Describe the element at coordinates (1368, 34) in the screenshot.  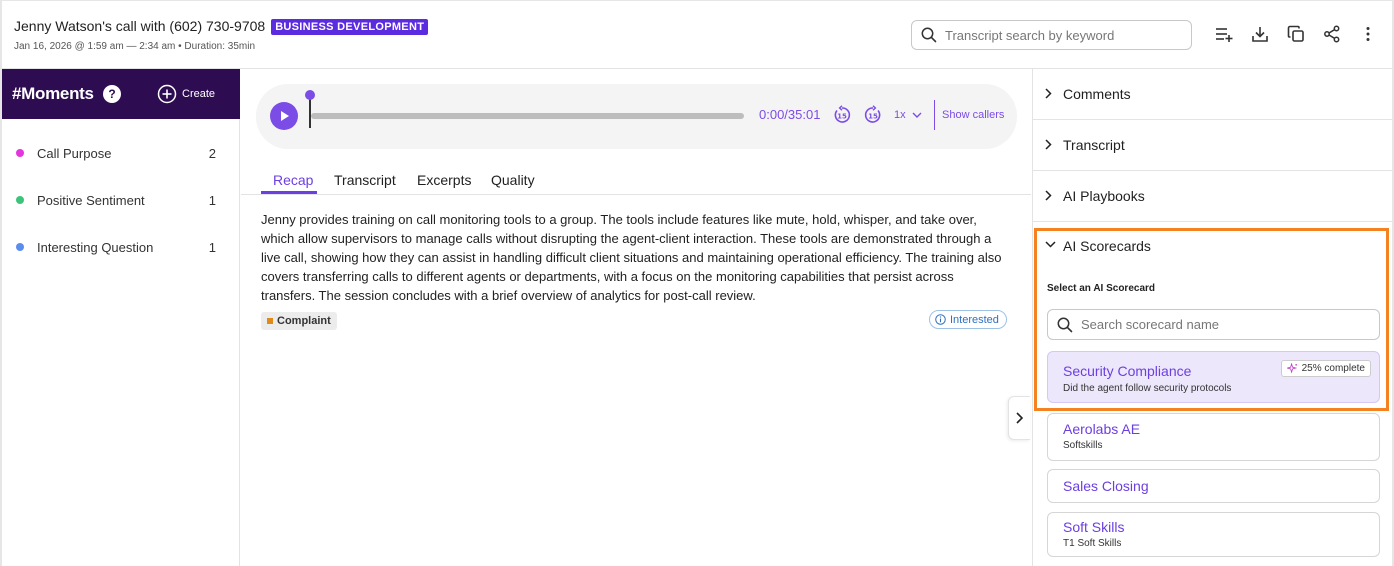
I see `more-vertical-icon` at that location.